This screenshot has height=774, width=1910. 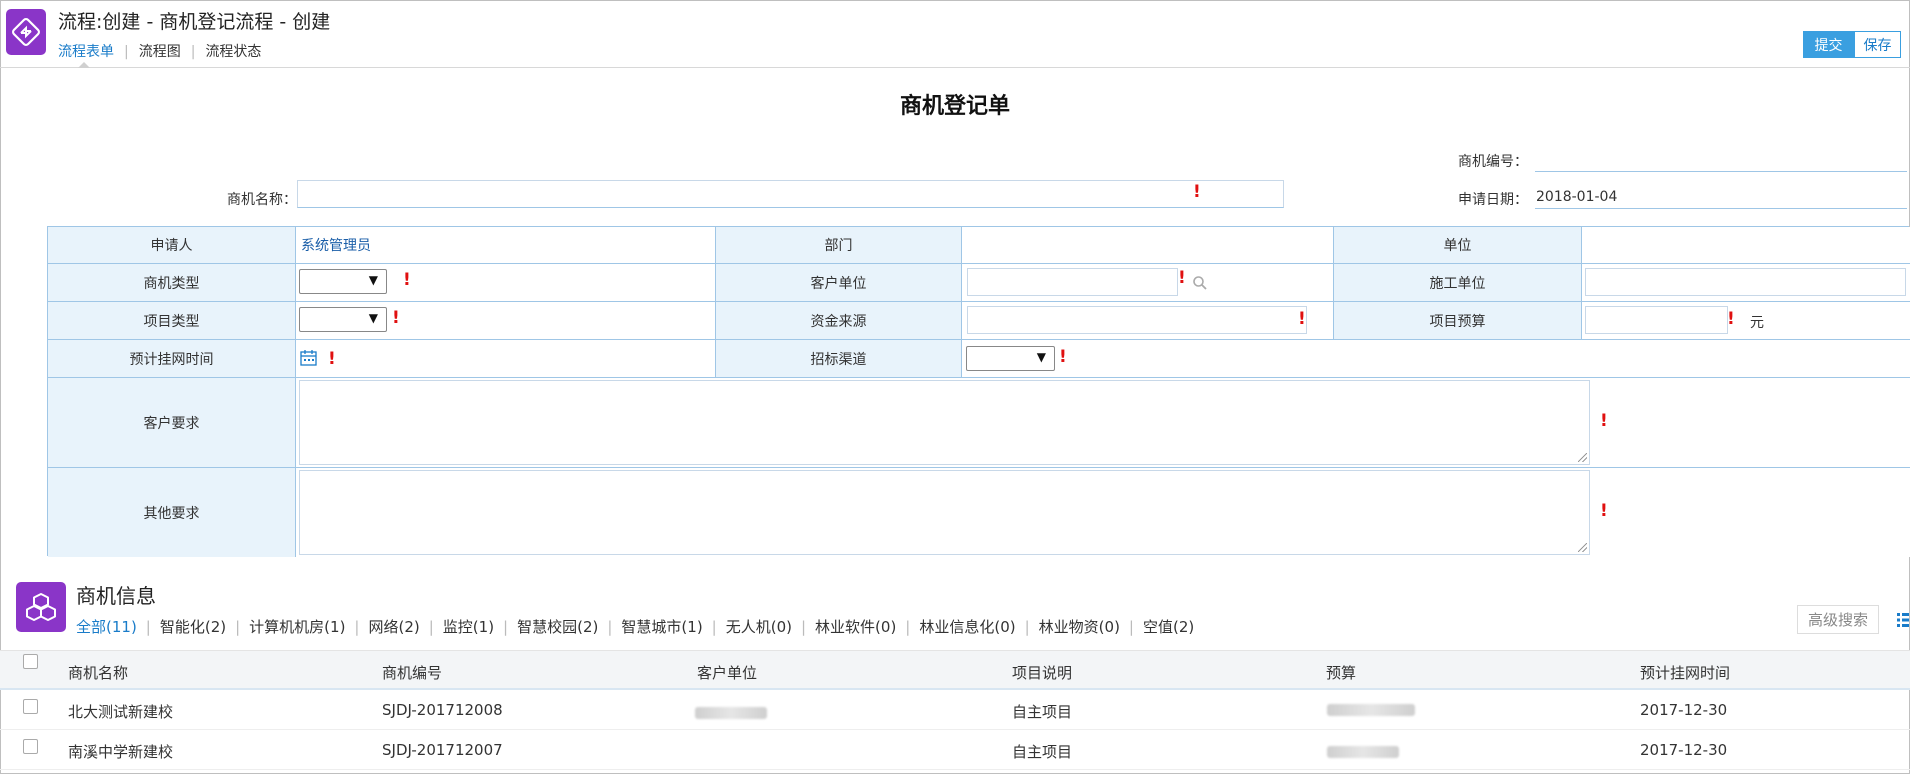 I want to click on customer-requirement-cell: !, so click(x=1103, y=423).